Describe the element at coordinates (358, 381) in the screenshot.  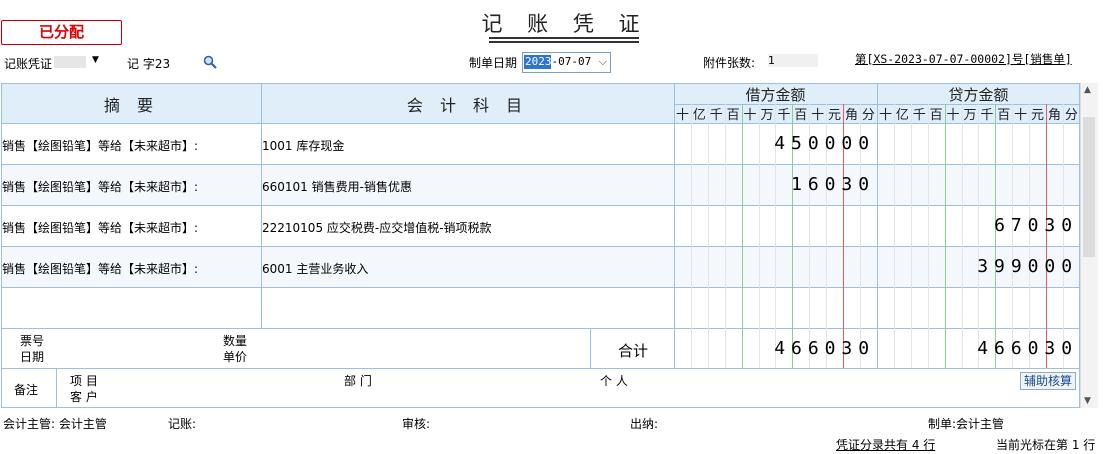
I see `dept-label: 部 门` at that location.